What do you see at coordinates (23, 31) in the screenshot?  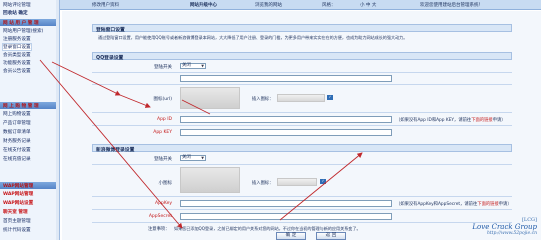 I see `sidebar-item-user-search: 网站用户管理(搜索)` at bounding box center [23, 31].